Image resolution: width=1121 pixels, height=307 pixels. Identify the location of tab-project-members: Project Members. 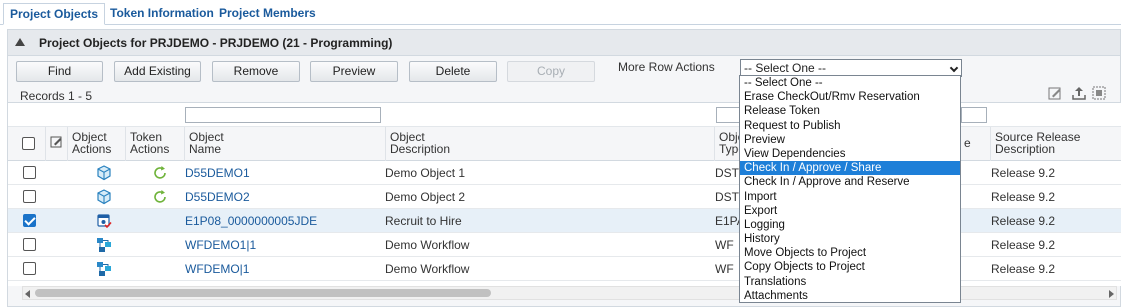
(267, 14).